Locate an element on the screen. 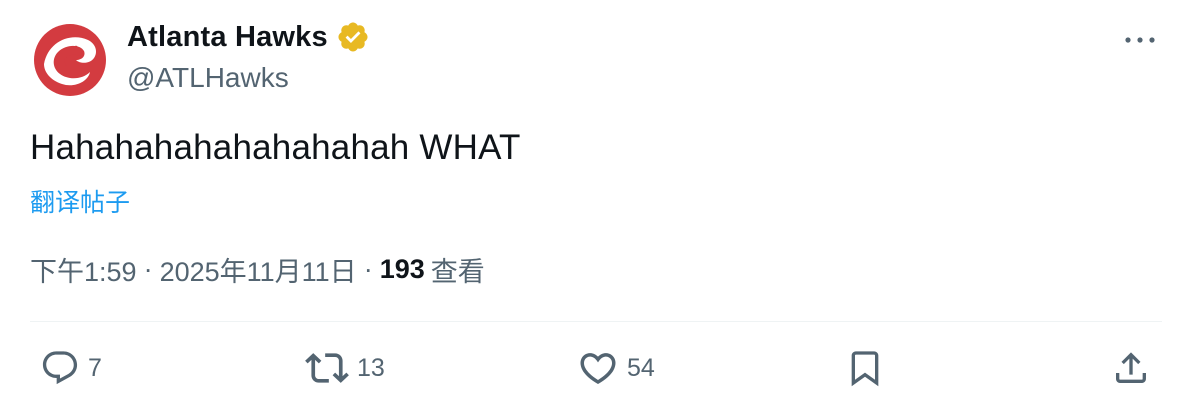 This screenshot has width=1202, height=410. retweet-count: 13 is located at coordinates (371, 367).